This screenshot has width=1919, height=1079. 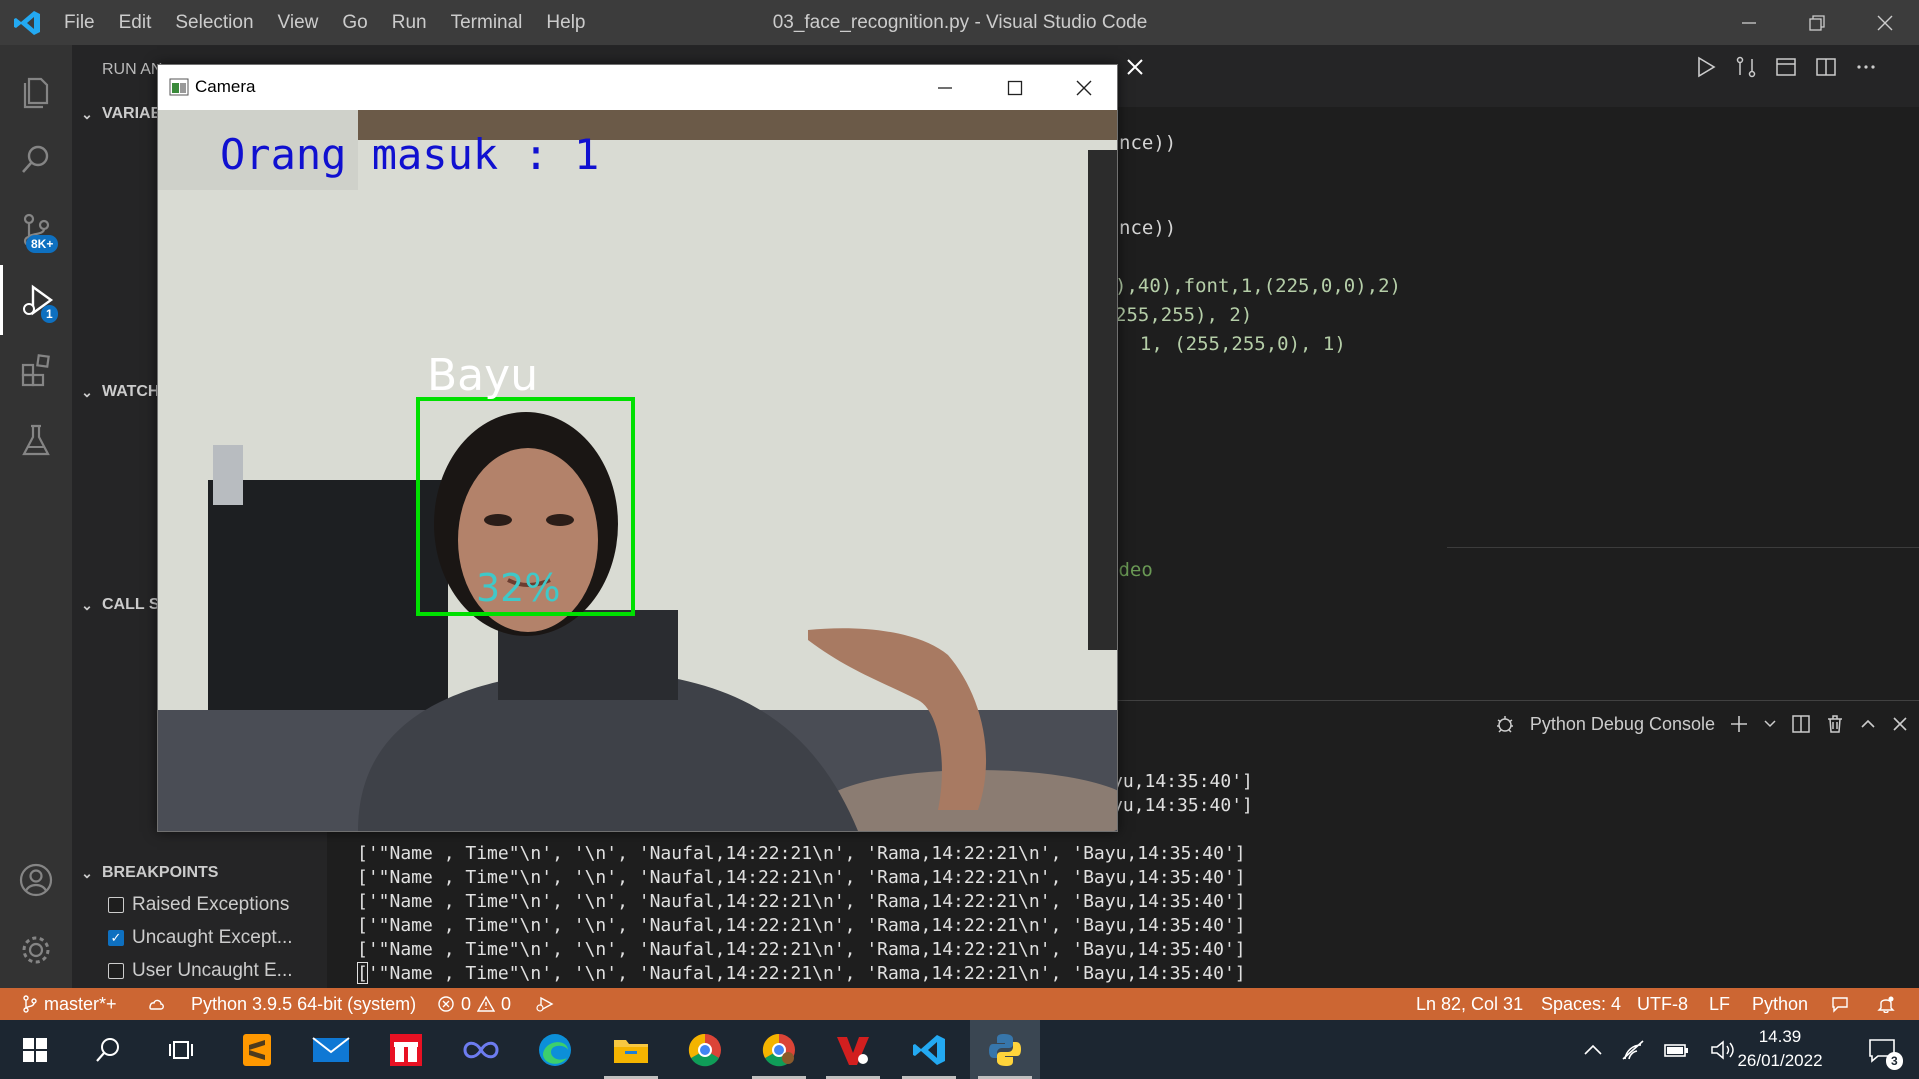 What do you see at coordinates (1084, 87) in the screenshot?
I see `camera-close-button` at bounding box center [1084, 87].